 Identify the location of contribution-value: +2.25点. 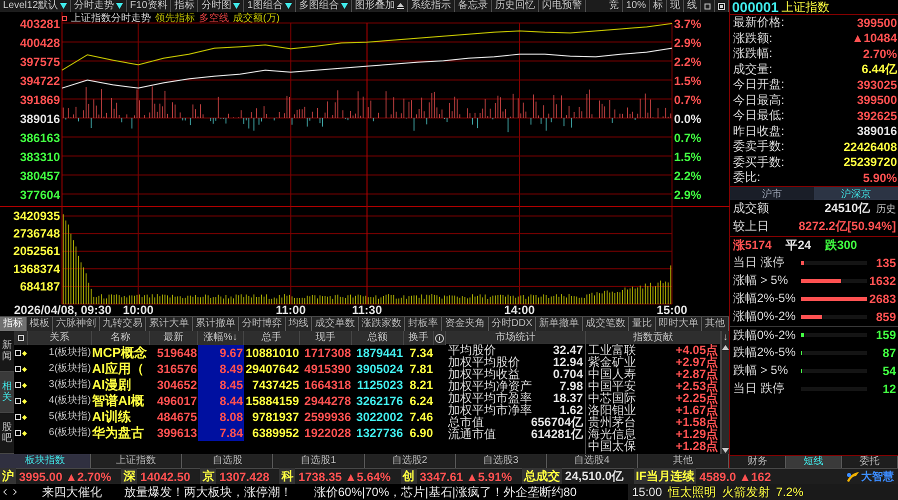
(697, 398).